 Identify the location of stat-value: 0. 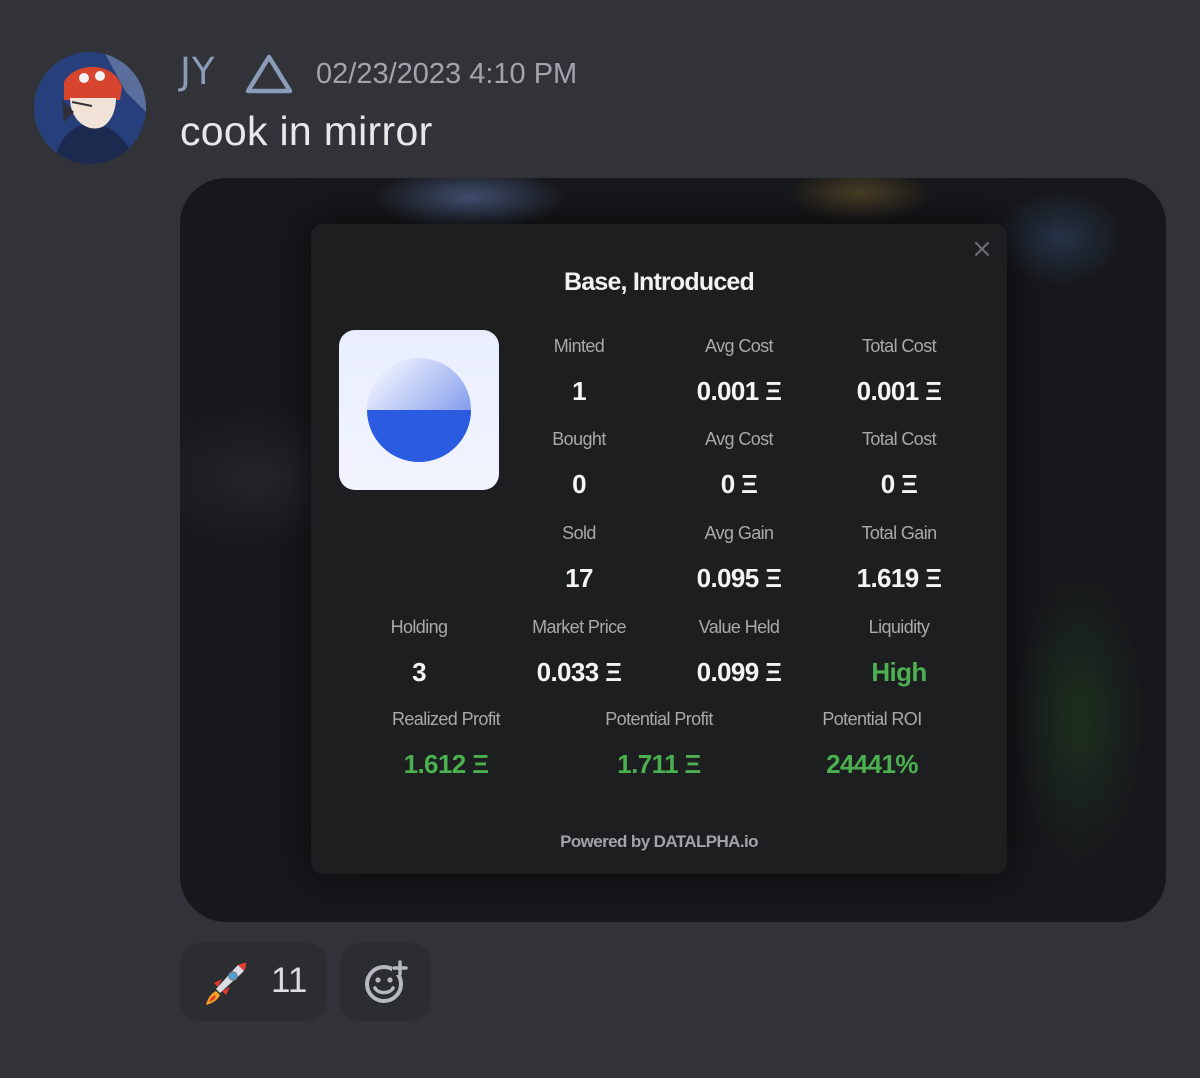
(579, 484).